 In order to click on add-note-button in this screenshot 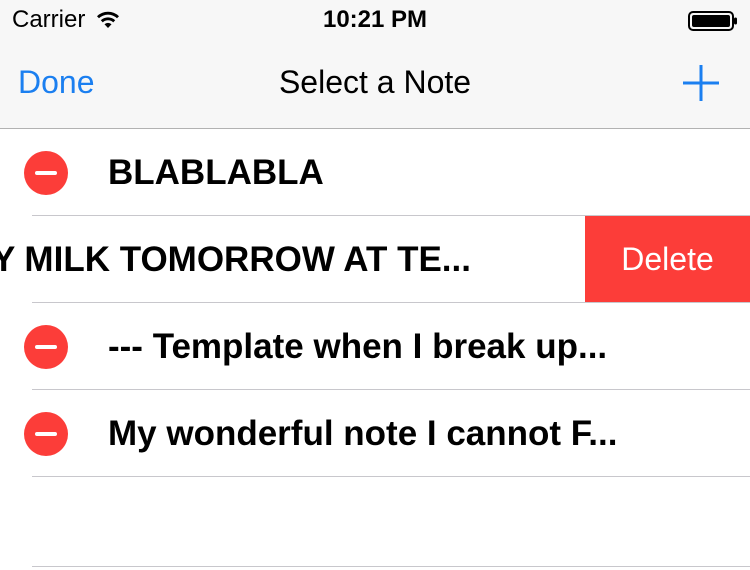, I will do `click(701, 83)`.